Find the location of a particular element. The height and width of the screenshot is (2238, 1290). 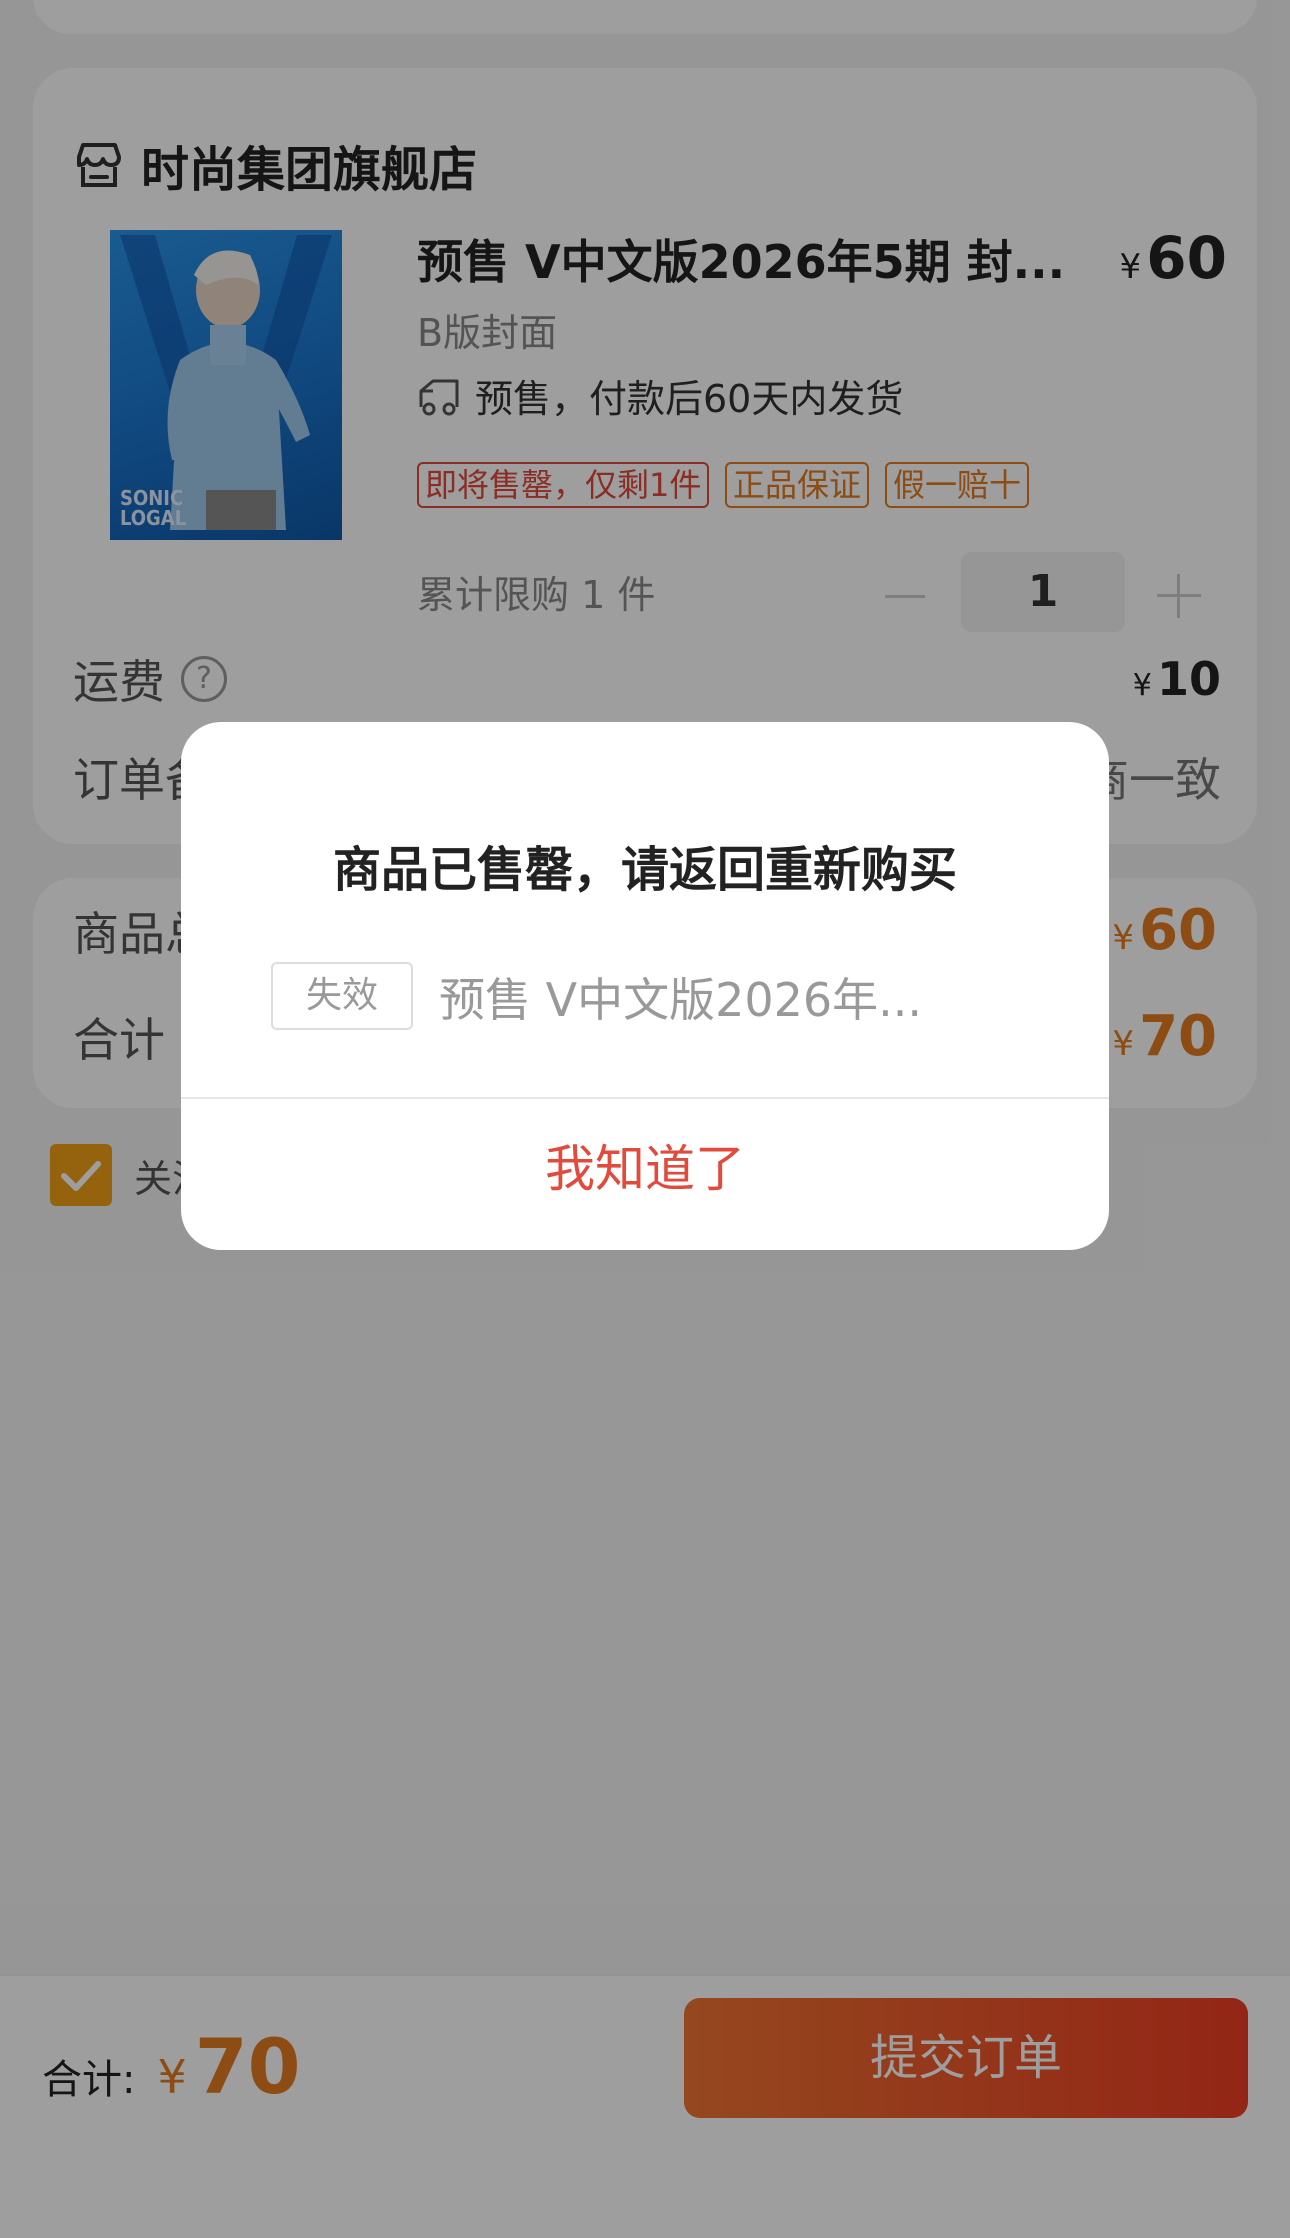

dialog-title: 商品已售罄，请返回重新购买 is located at coordinates (644, 870).